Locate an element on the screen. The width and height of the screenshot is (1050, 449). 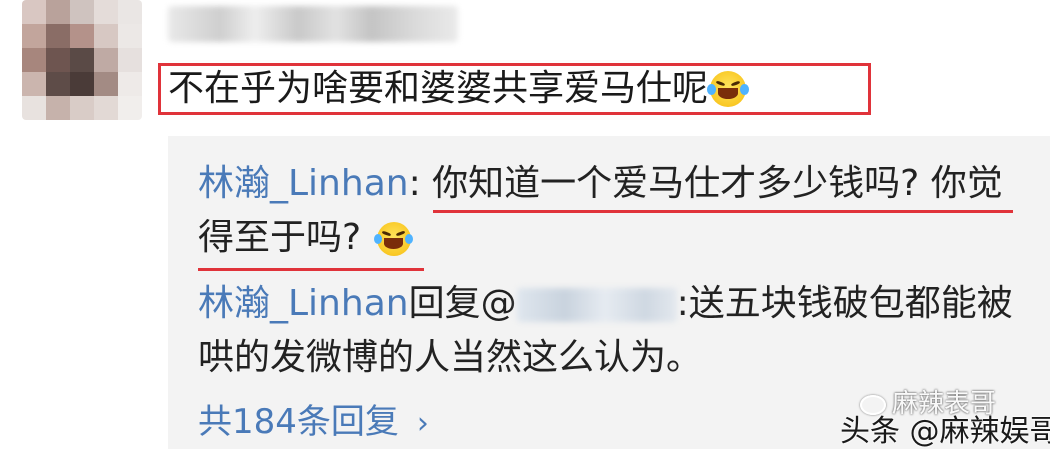
reply-text-line2: 得至于吗? is located at coordinates (280, 237).